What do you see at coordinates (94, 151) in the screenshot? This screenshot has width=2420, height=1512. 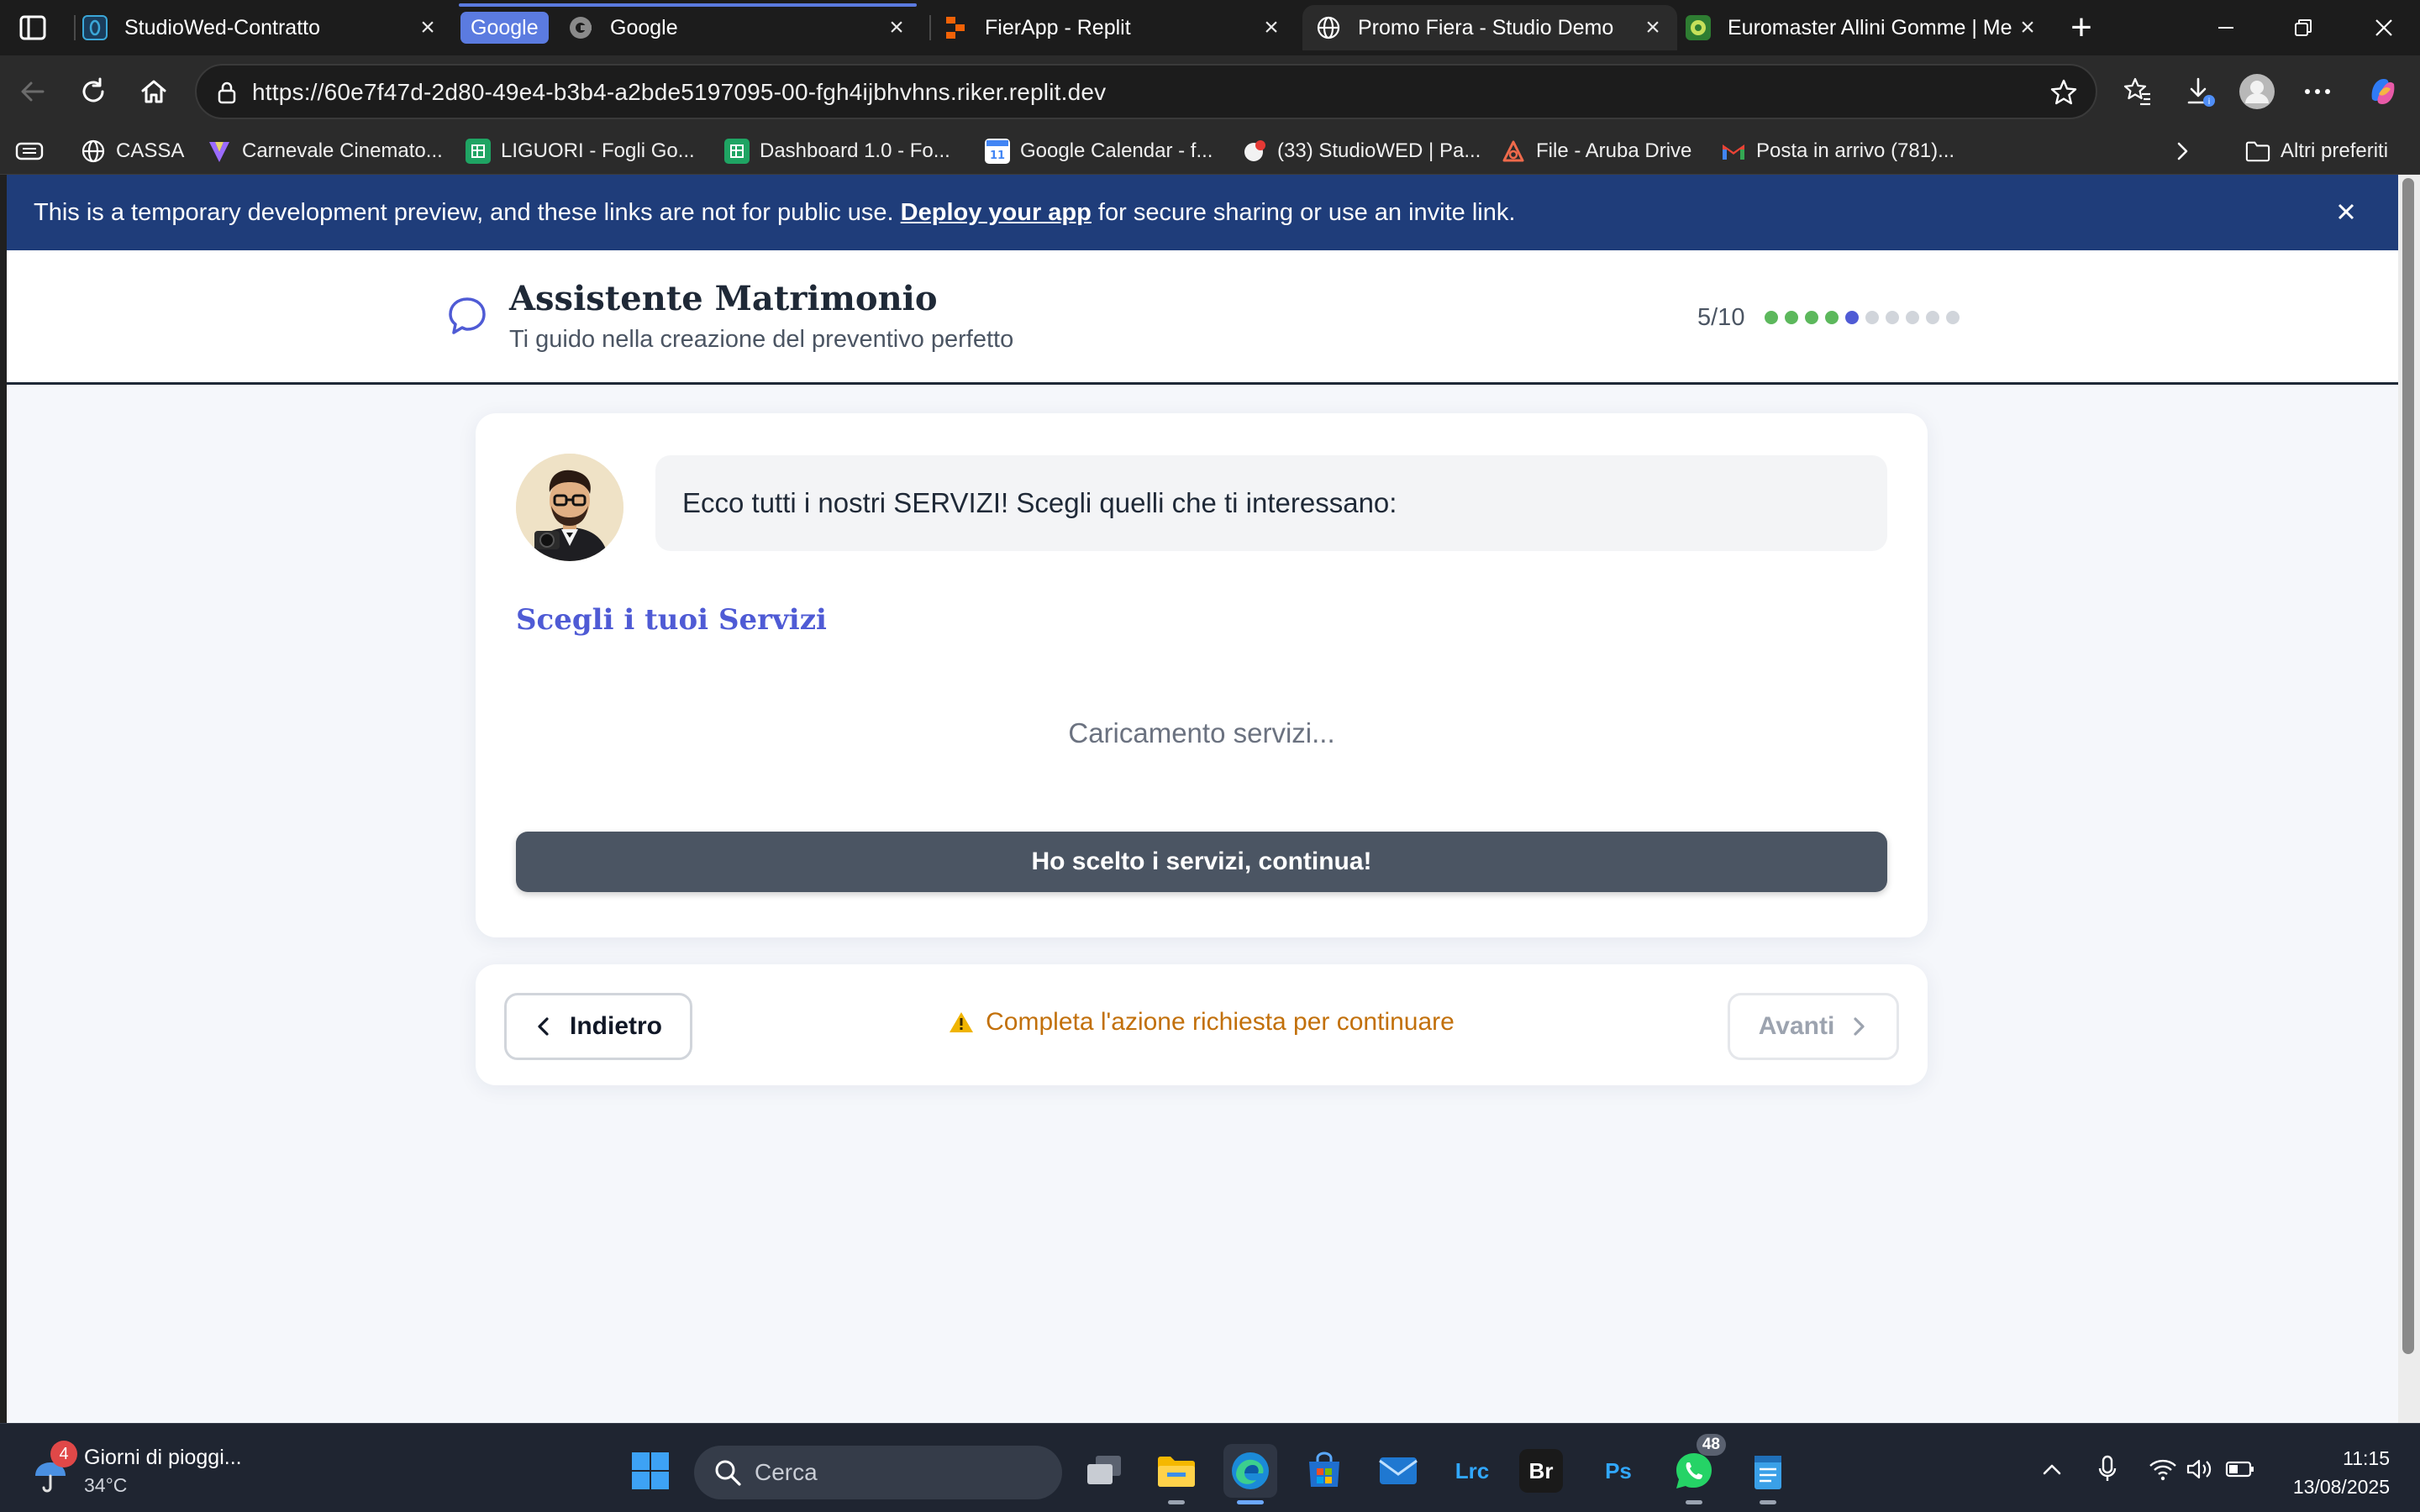 I see `globe-icon` at bounding box center [94, 151].